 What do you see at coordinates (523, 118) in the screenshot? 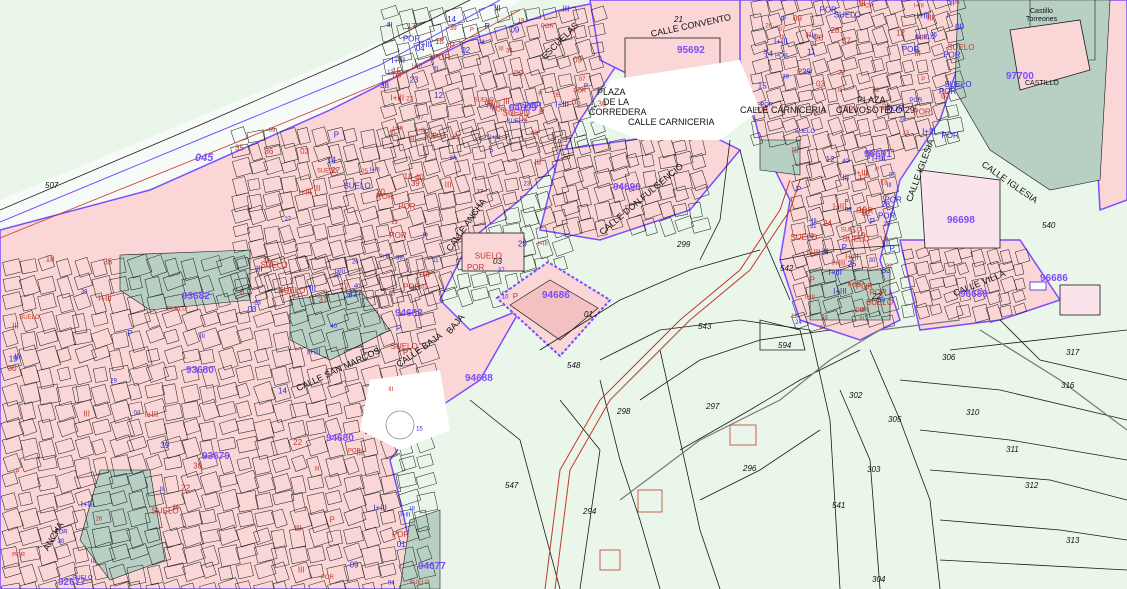
I see `parcel-annotation: 02` at bounding box center [523, 118].